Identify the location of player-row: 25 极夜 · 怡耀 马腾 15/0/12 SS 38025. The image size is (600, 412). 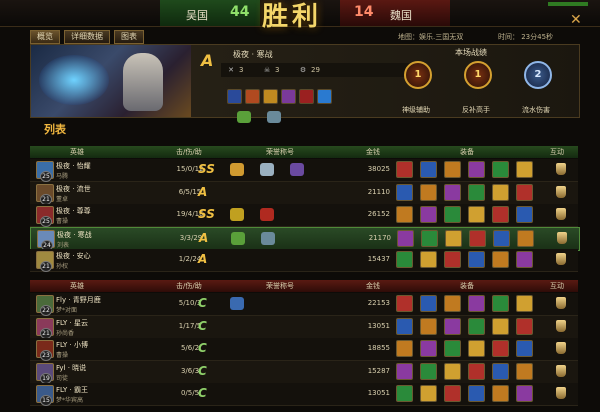
(304, 170).